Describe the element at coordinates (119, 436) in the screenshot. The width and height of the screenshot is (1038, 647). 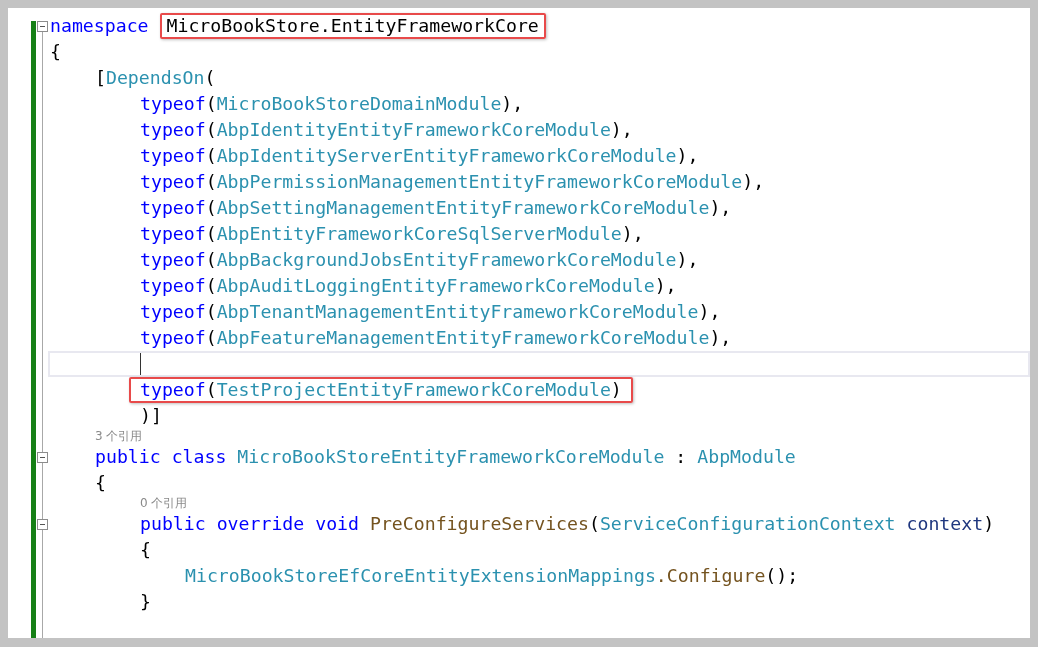
I see `codelens-text: 3 个引用` at that location.